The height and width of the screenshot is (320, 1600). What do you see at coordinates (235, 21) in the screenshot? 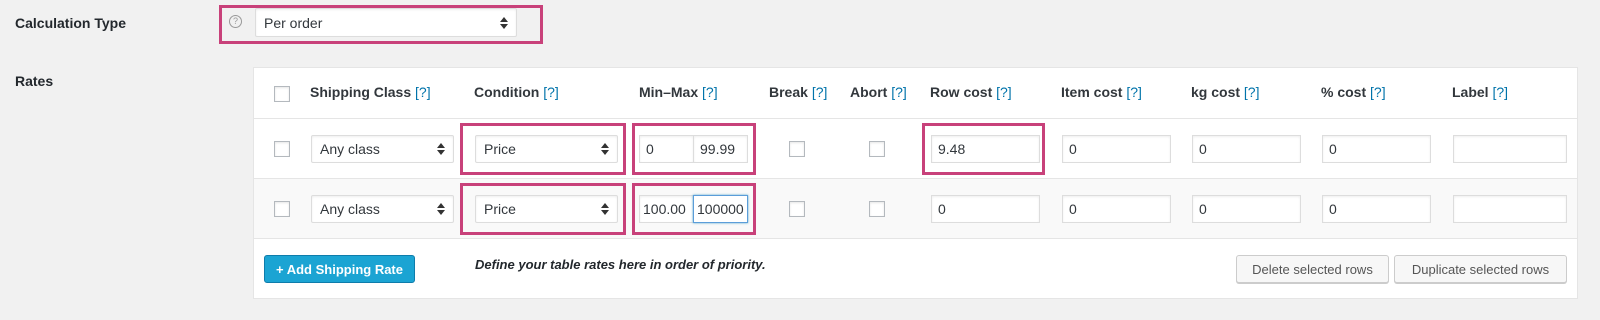
I see `help-icon: ?` at bounding box center [235, 21].